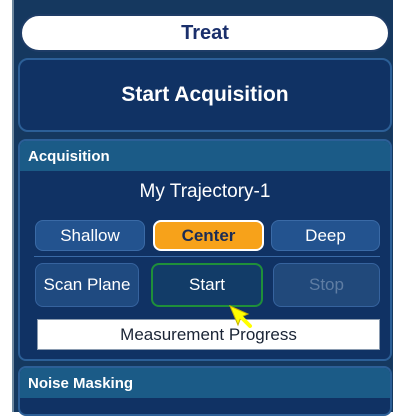 Image resolution: width=393 pixels, height=416 pixels. I want to click on acquisition-section-header: Acquisition, so click(205, 156).